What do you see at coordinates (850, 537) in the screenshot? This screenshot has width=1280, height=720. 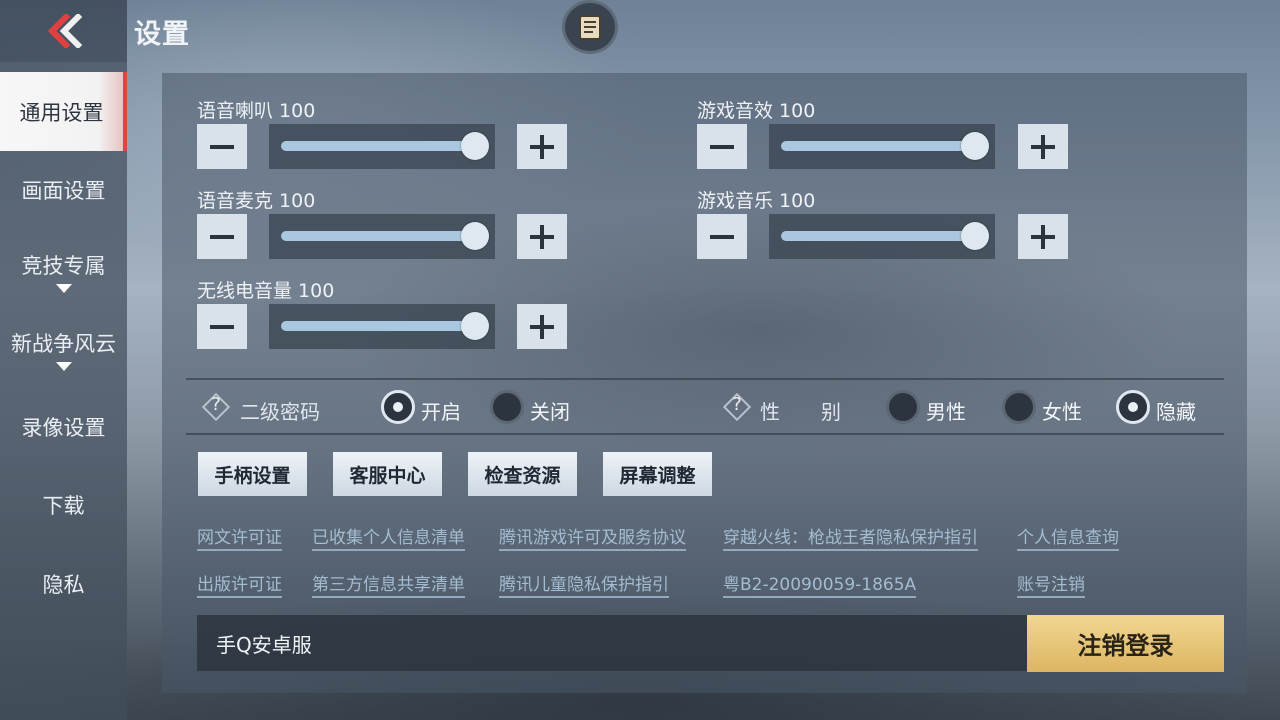 I see `link-privacy-guide: 穿越火线：枪战王者隐私保护指引` at bounding box center [850, 537].